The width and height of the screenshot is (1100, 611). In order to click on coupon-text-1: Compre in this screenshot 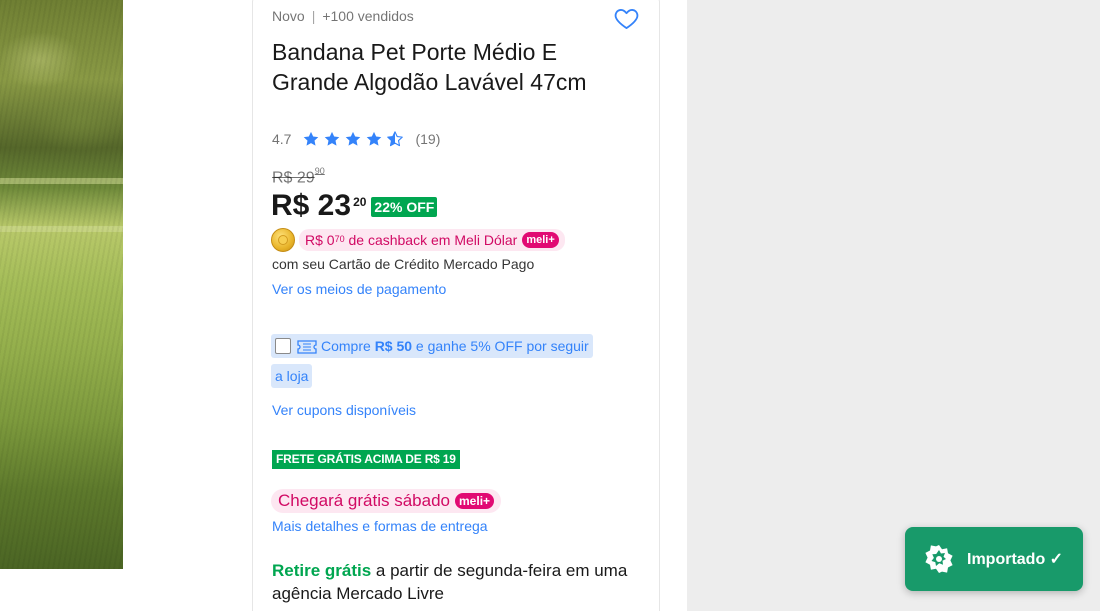, I will do `click(348, 346)`.